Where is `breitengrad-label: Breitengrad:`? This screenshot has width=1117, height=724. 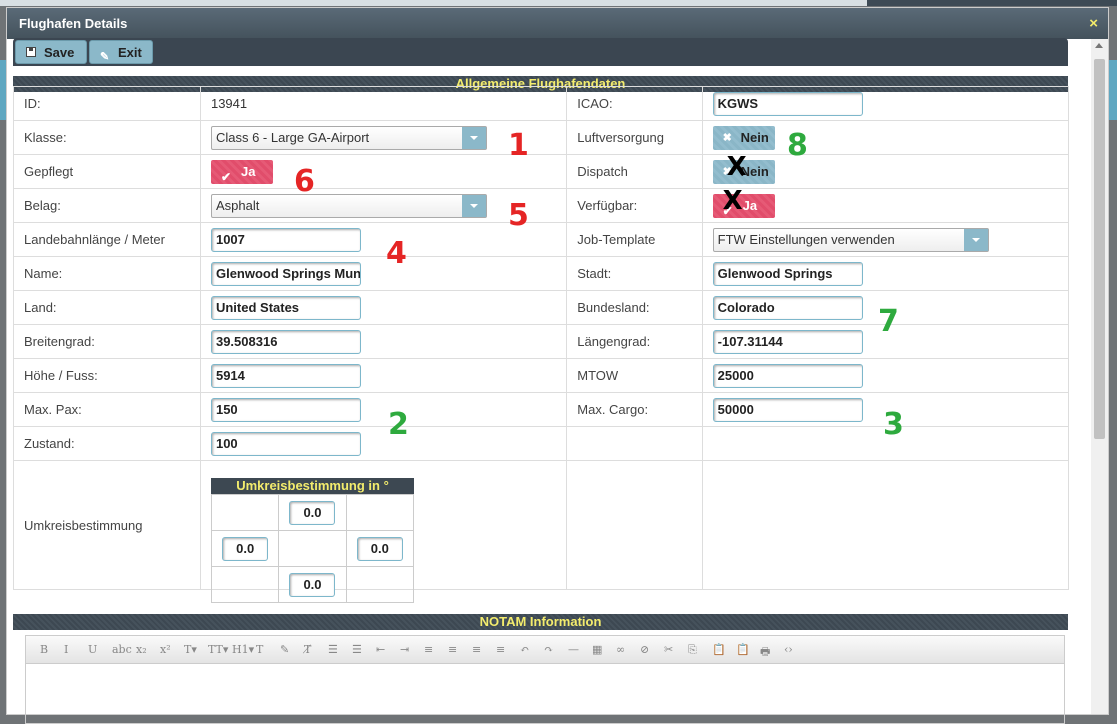
breitengrad-label: Breitengrad: is located at coordinates (107, 341).